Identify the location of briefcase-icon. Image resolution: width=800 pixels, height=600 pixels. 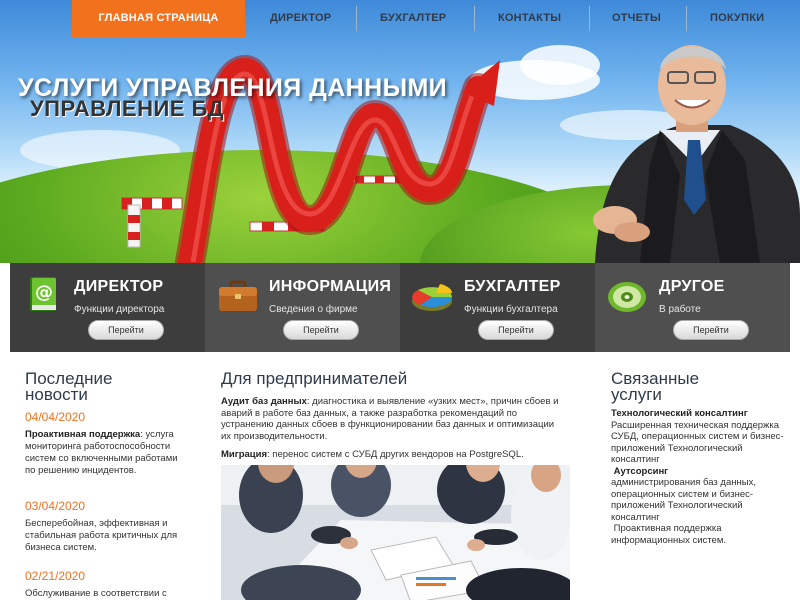
(238, 295).